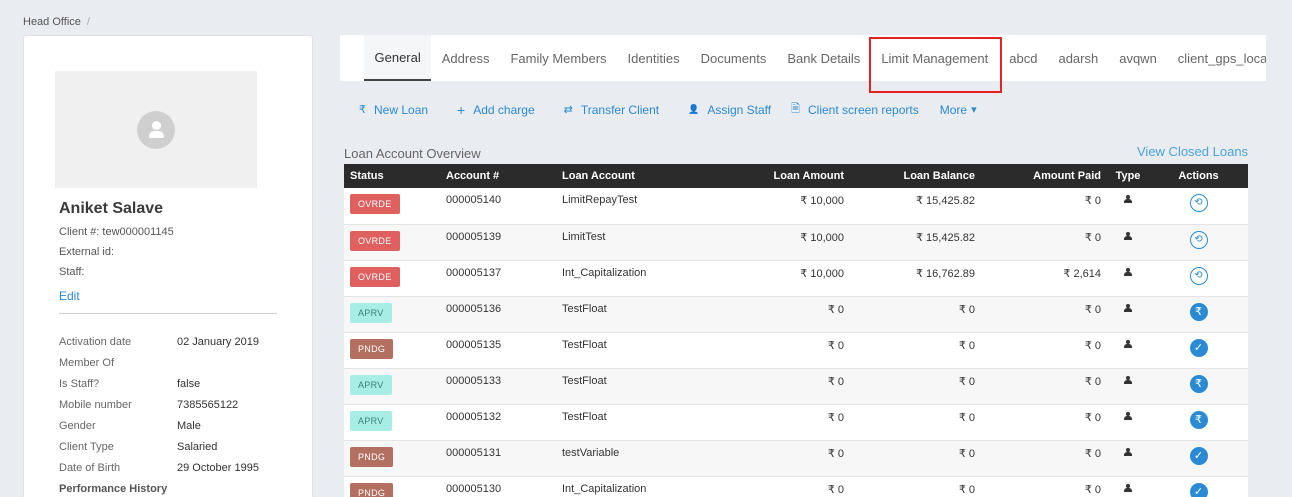 The image size is (1292, 497). I want to click on action-label: More, so click(953, 109).